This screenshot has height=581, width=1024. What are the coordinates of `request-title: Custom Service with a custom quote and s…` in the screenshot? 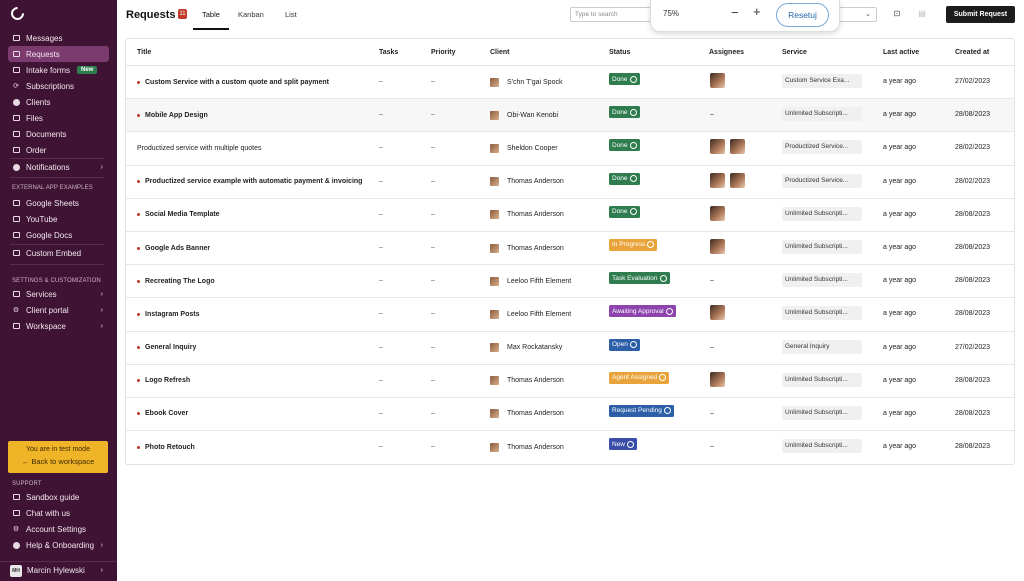 It's located at (237, 82).